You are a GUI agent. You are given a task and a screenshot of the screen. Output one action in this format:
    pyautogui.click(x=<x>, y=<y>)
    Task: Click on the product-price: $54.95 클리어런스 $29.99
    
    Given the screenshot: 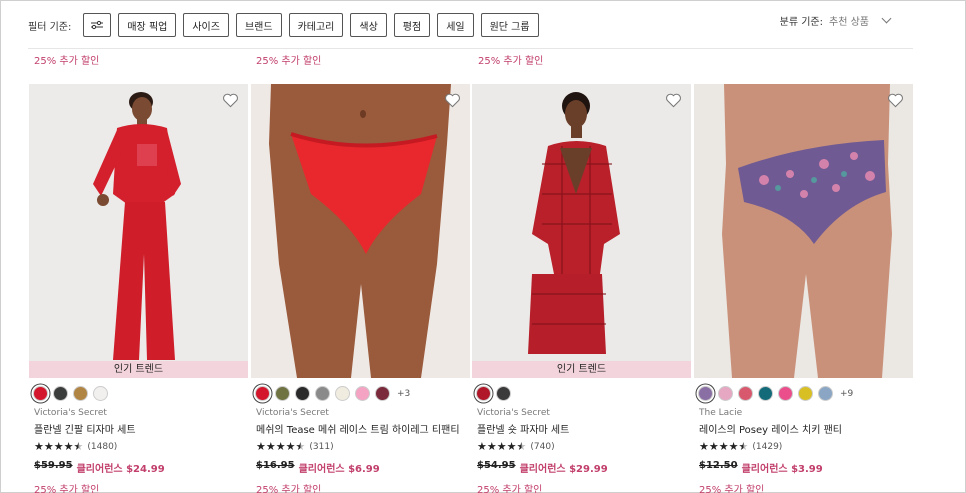 What is the action you would take?
    pyautogui.click(x=542, y=467)
    